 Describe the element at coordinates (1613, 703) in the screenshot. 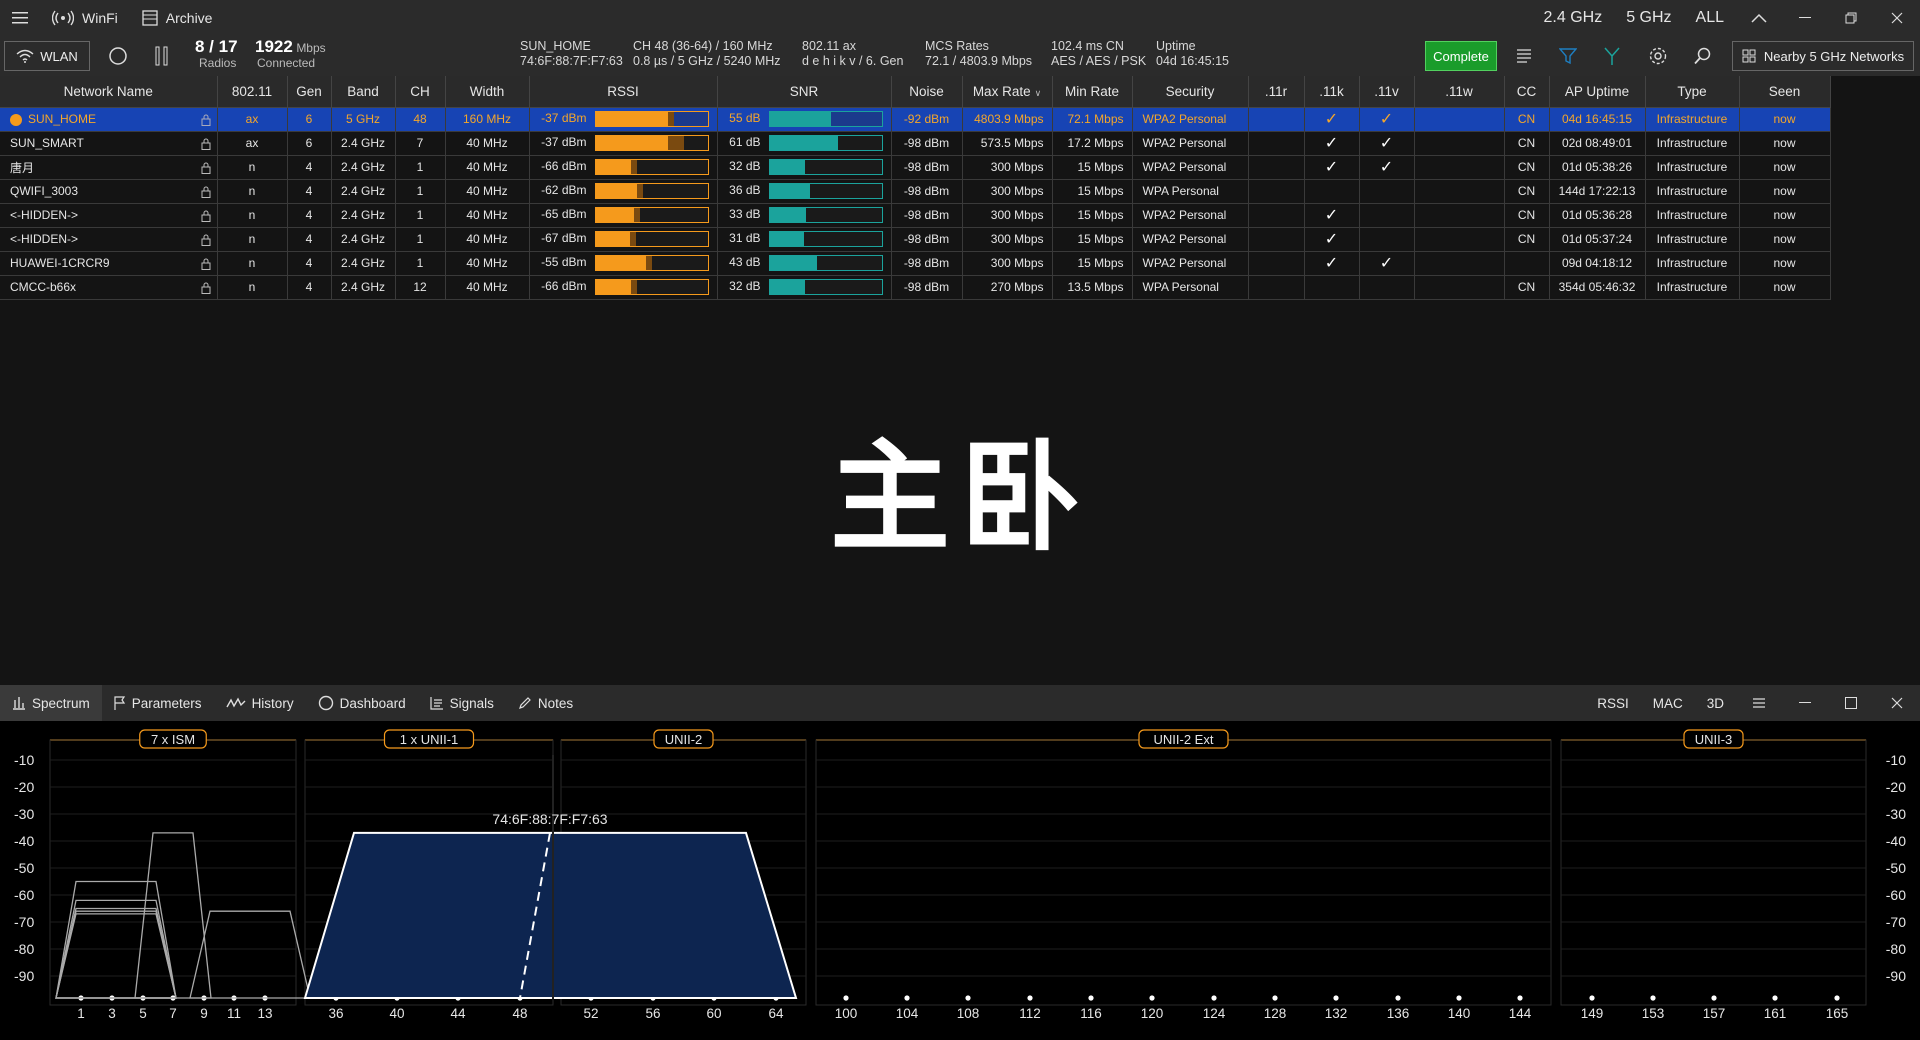

I see `rssi-toggle: RSSI` at that location.